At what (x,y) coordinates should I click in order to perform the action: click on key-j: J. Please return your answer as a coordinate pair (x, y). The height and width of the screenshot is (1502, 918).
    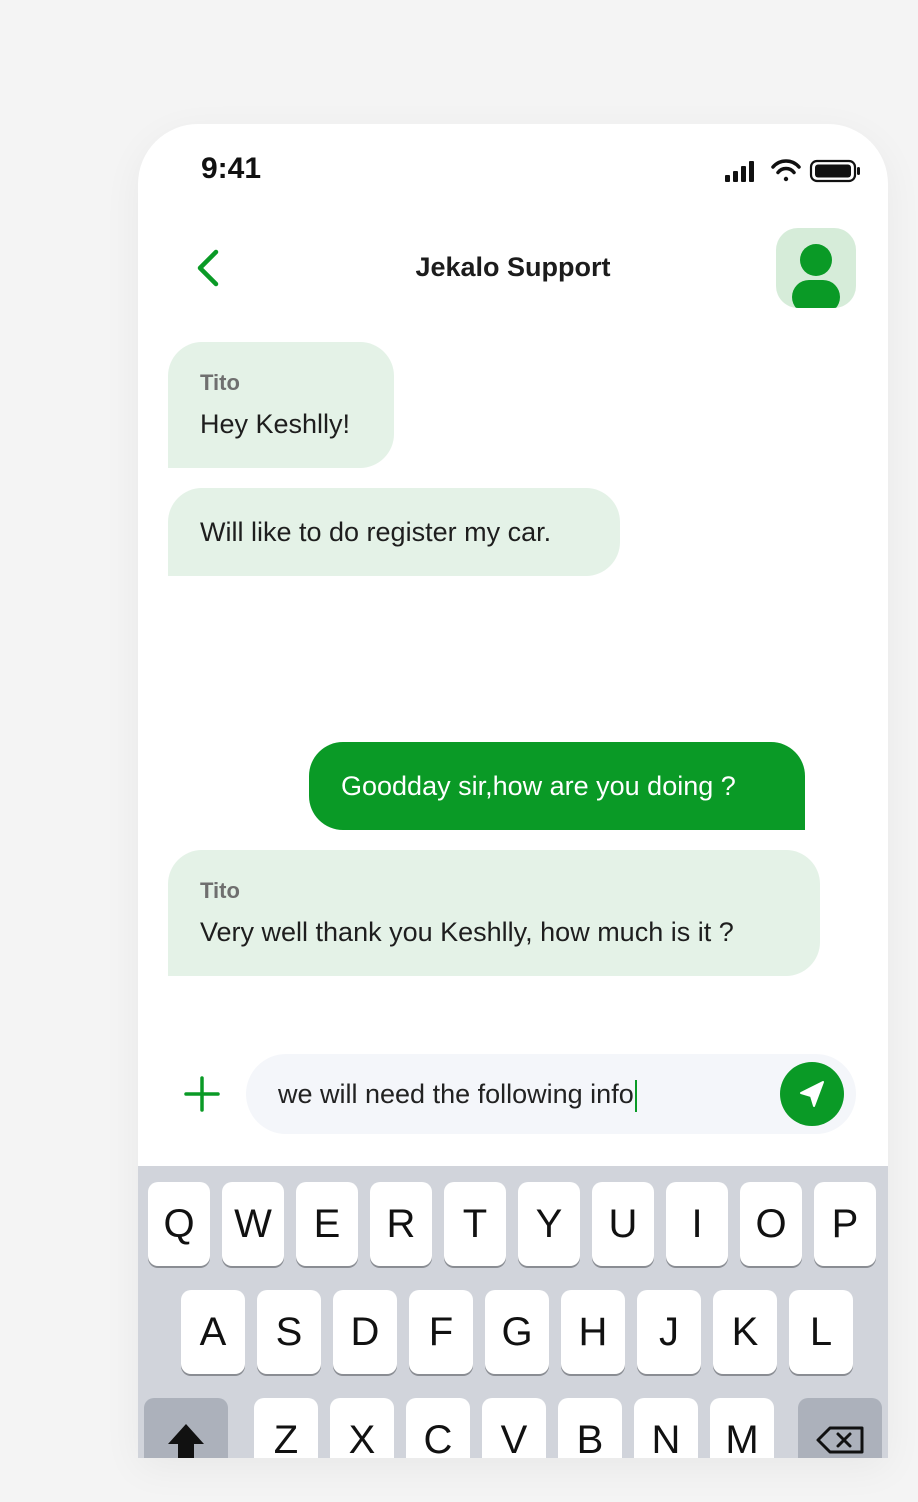
    Looking at the image, I should click on (669, 1332).